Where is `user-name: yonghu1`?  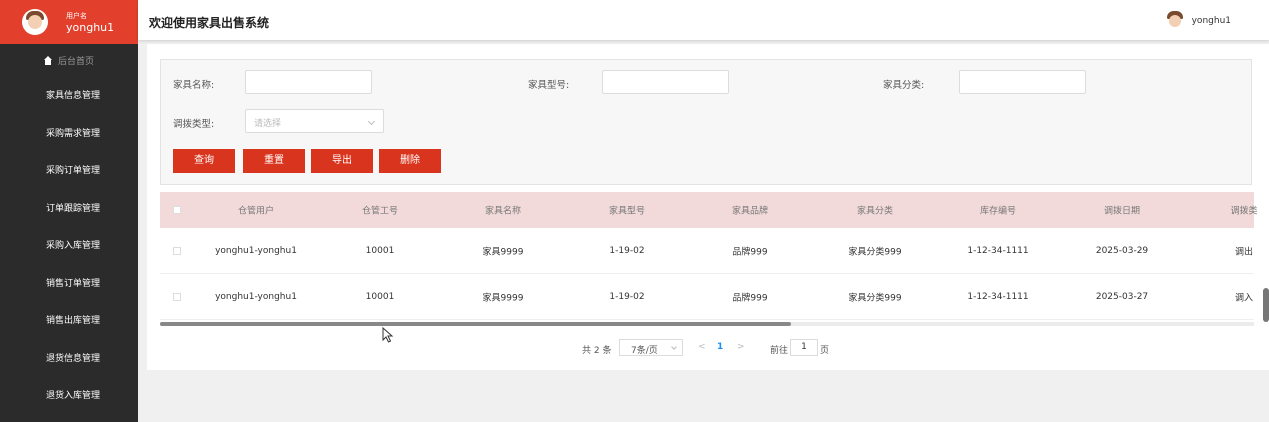
user-name: yonghu1 is located at coordinates (90, 27).